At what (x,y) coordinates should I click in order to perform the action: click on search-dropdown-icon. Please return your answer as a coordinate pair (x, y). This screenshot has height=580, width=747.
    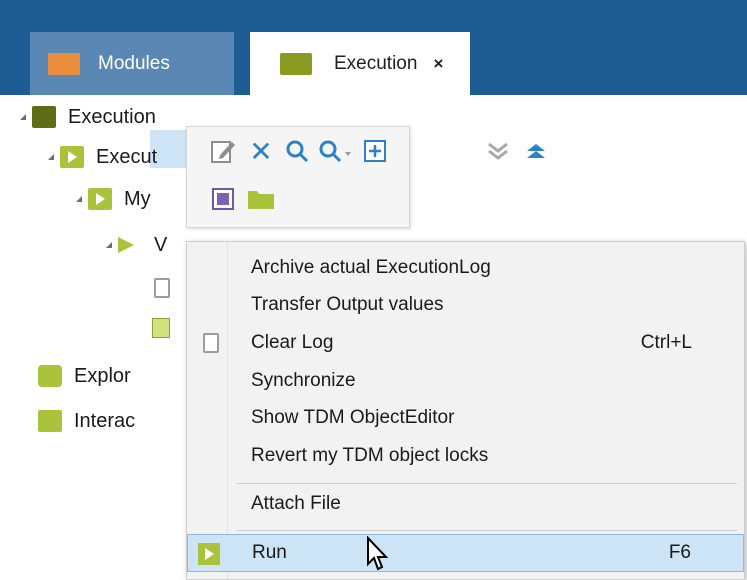
    Looking at the image, I should click on (337, 151).